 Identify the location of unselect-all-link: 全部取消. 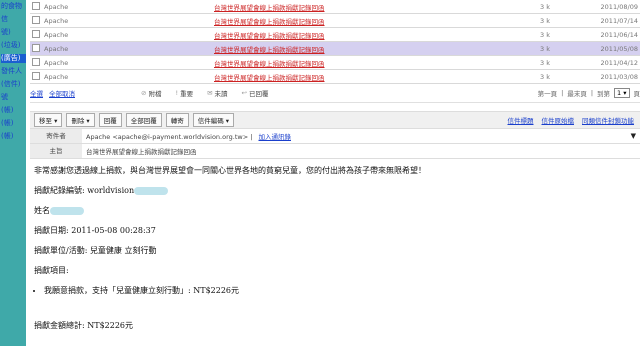
(62, 93).